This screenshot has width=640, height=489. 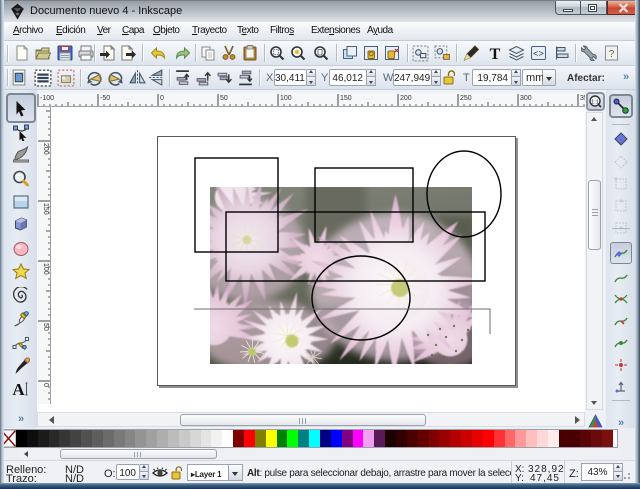 What do you see at coordinates (595, 103) in the screenshot?
I see `svg-text: 1:1` at bounding box center [595, 103].